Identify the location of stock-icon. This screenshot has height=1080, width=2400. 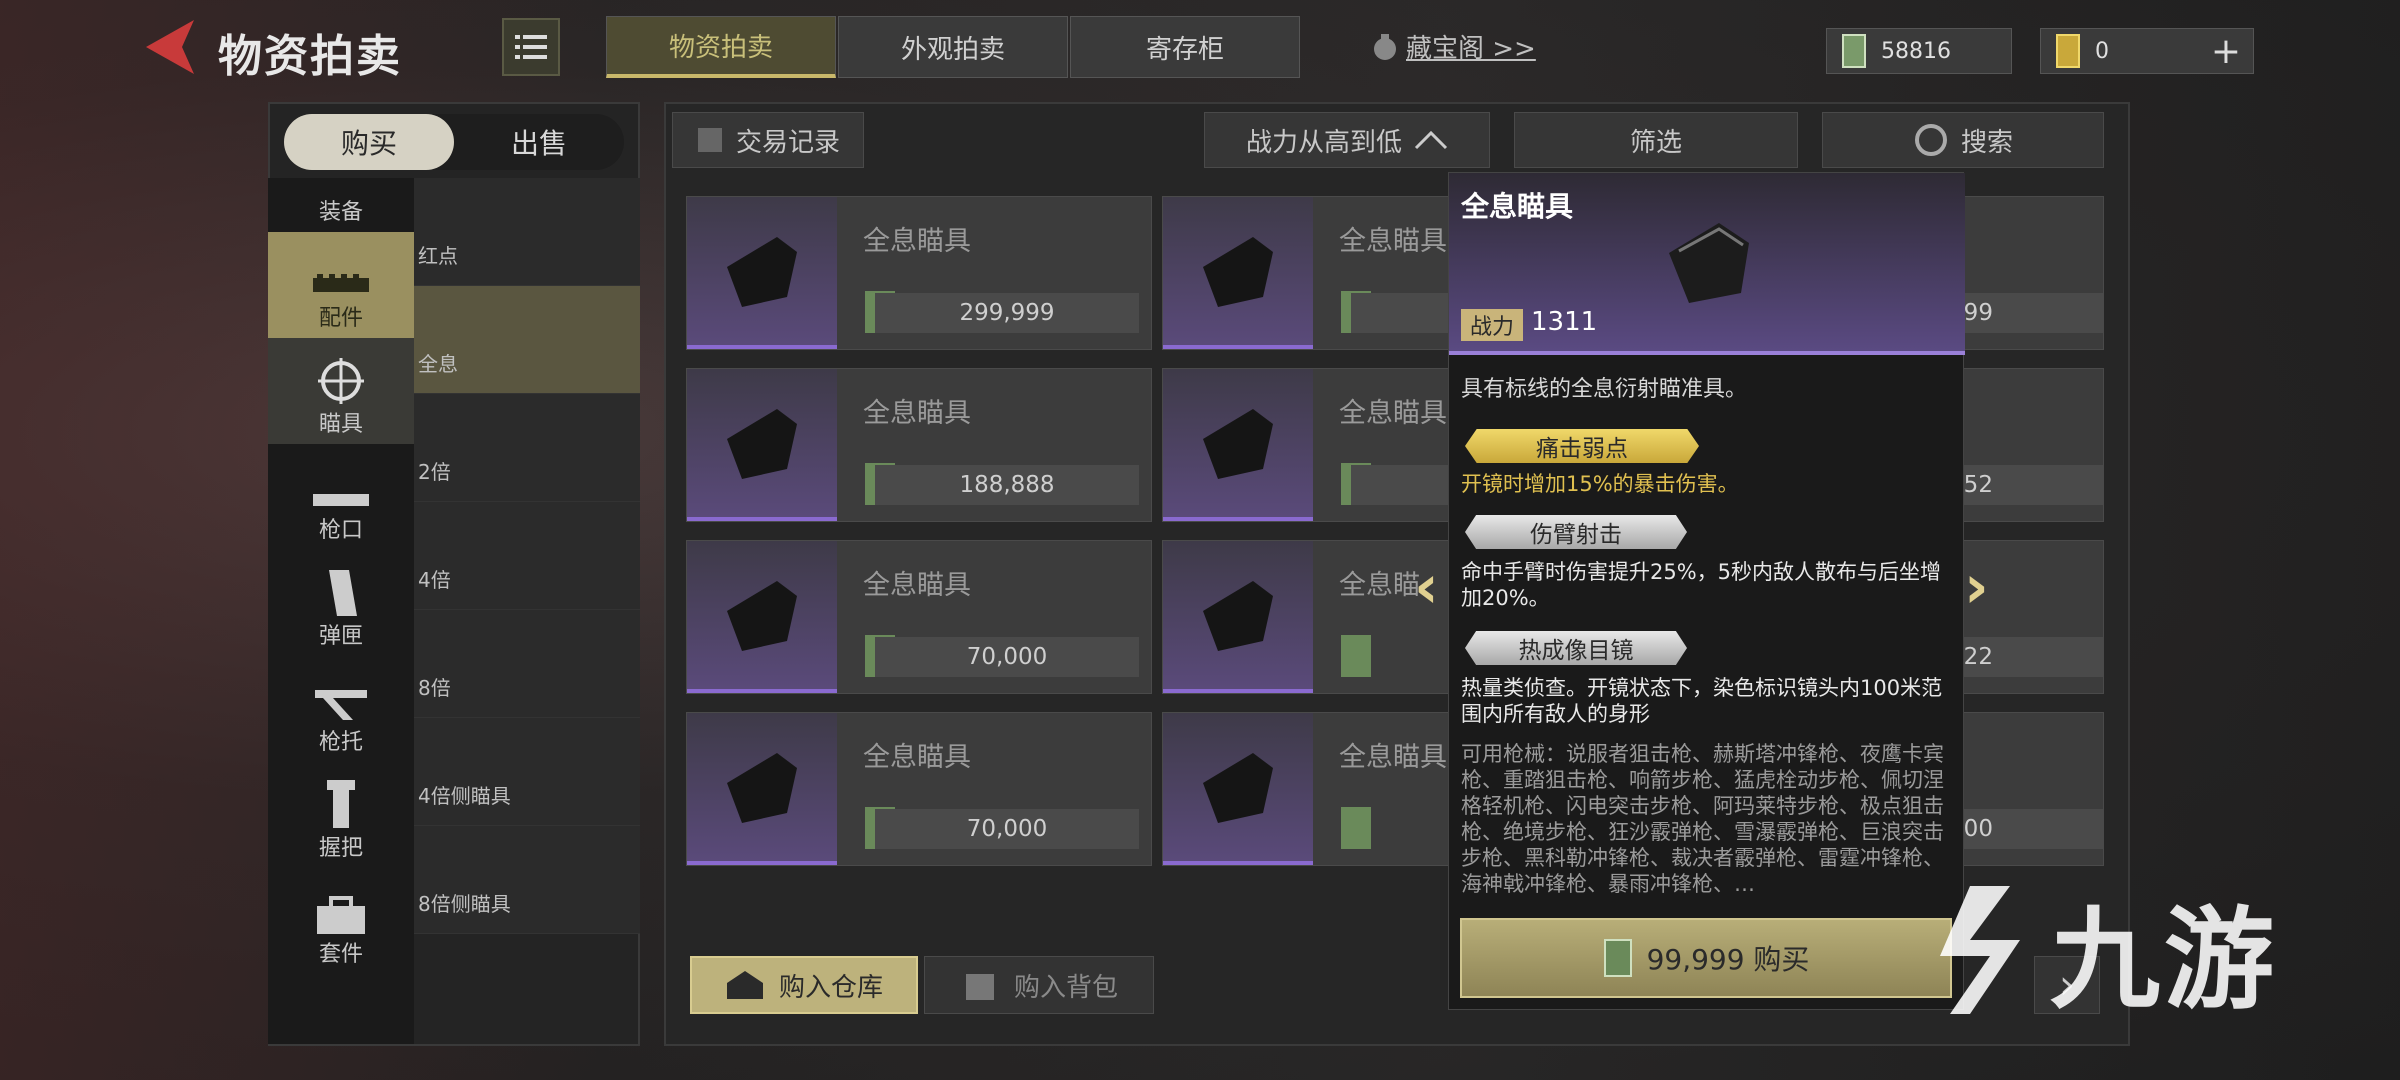
(341, 705).